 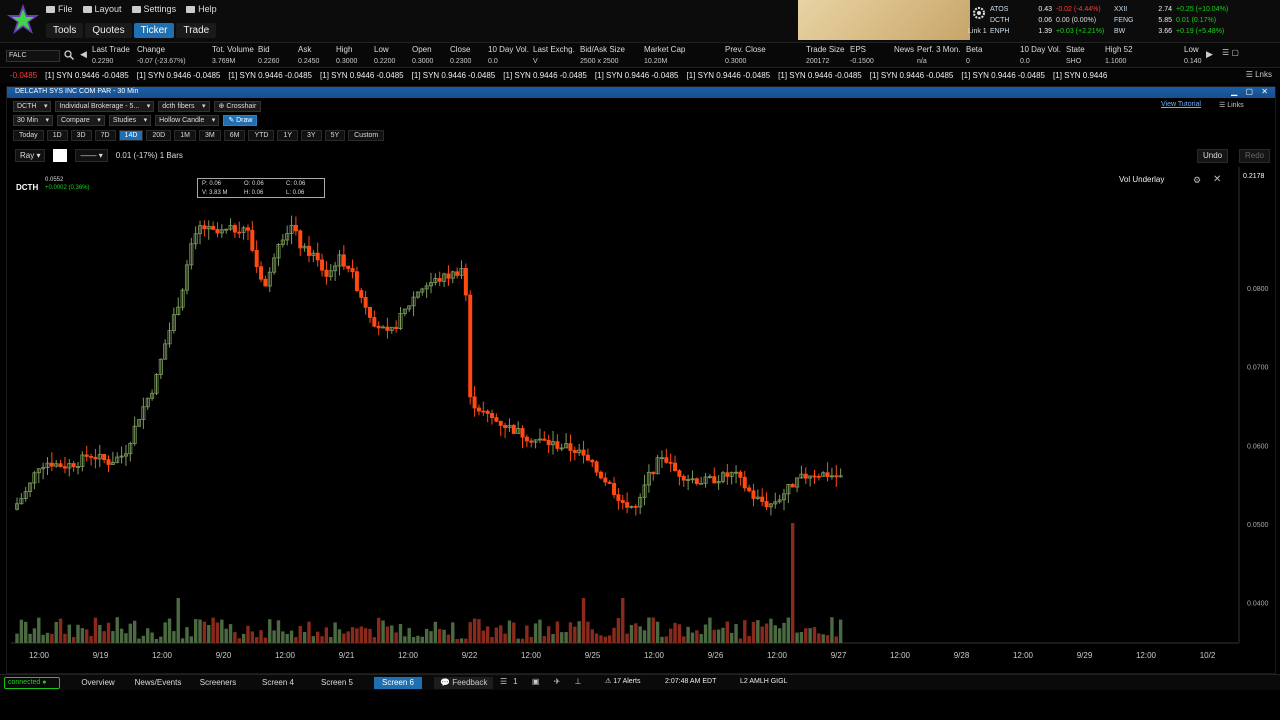 I want to click on period-today: Today, so click(x=28, y=135).